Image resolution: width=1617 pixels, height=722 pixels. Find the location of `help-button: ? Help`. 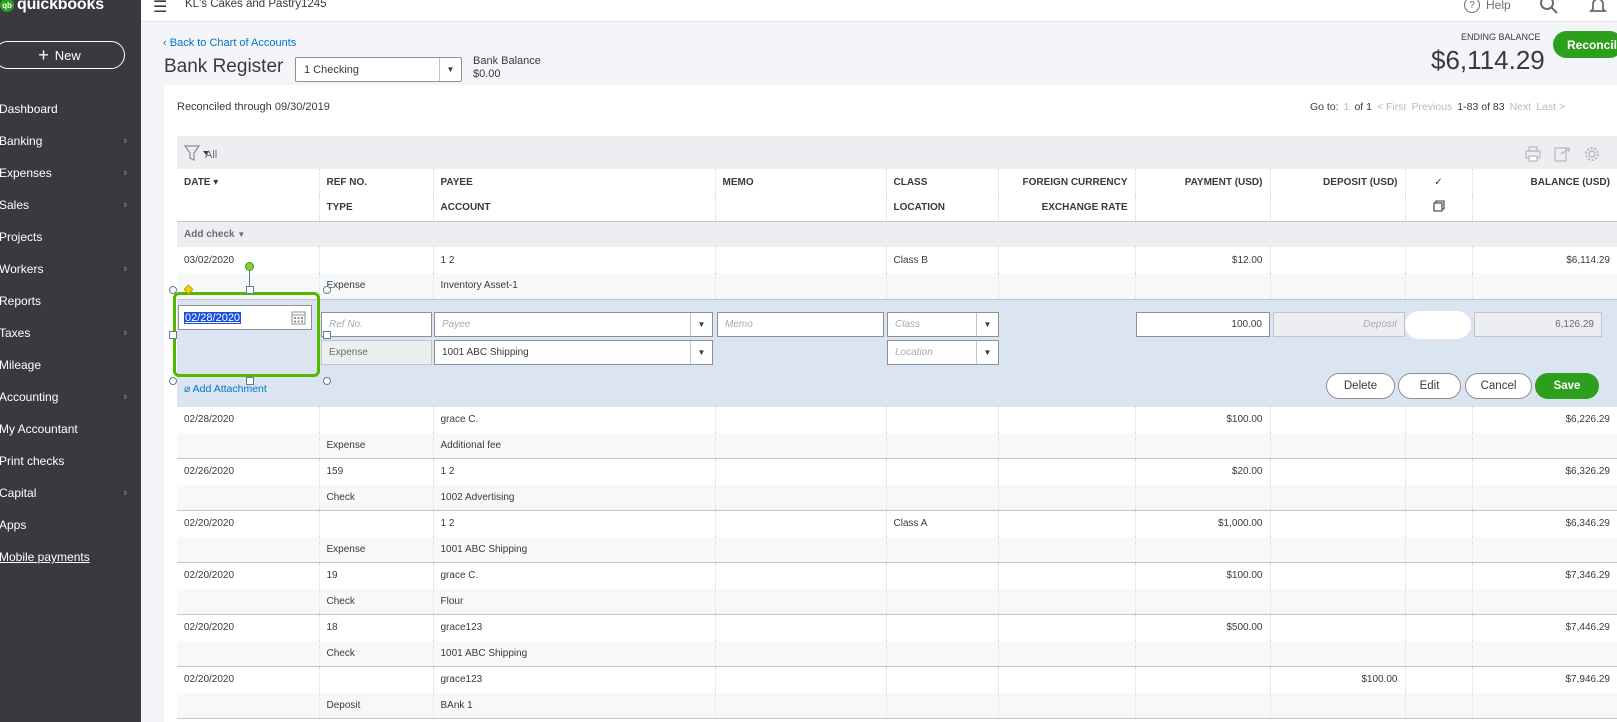

help-button: ? Help is located at coordinates (1487, 6).